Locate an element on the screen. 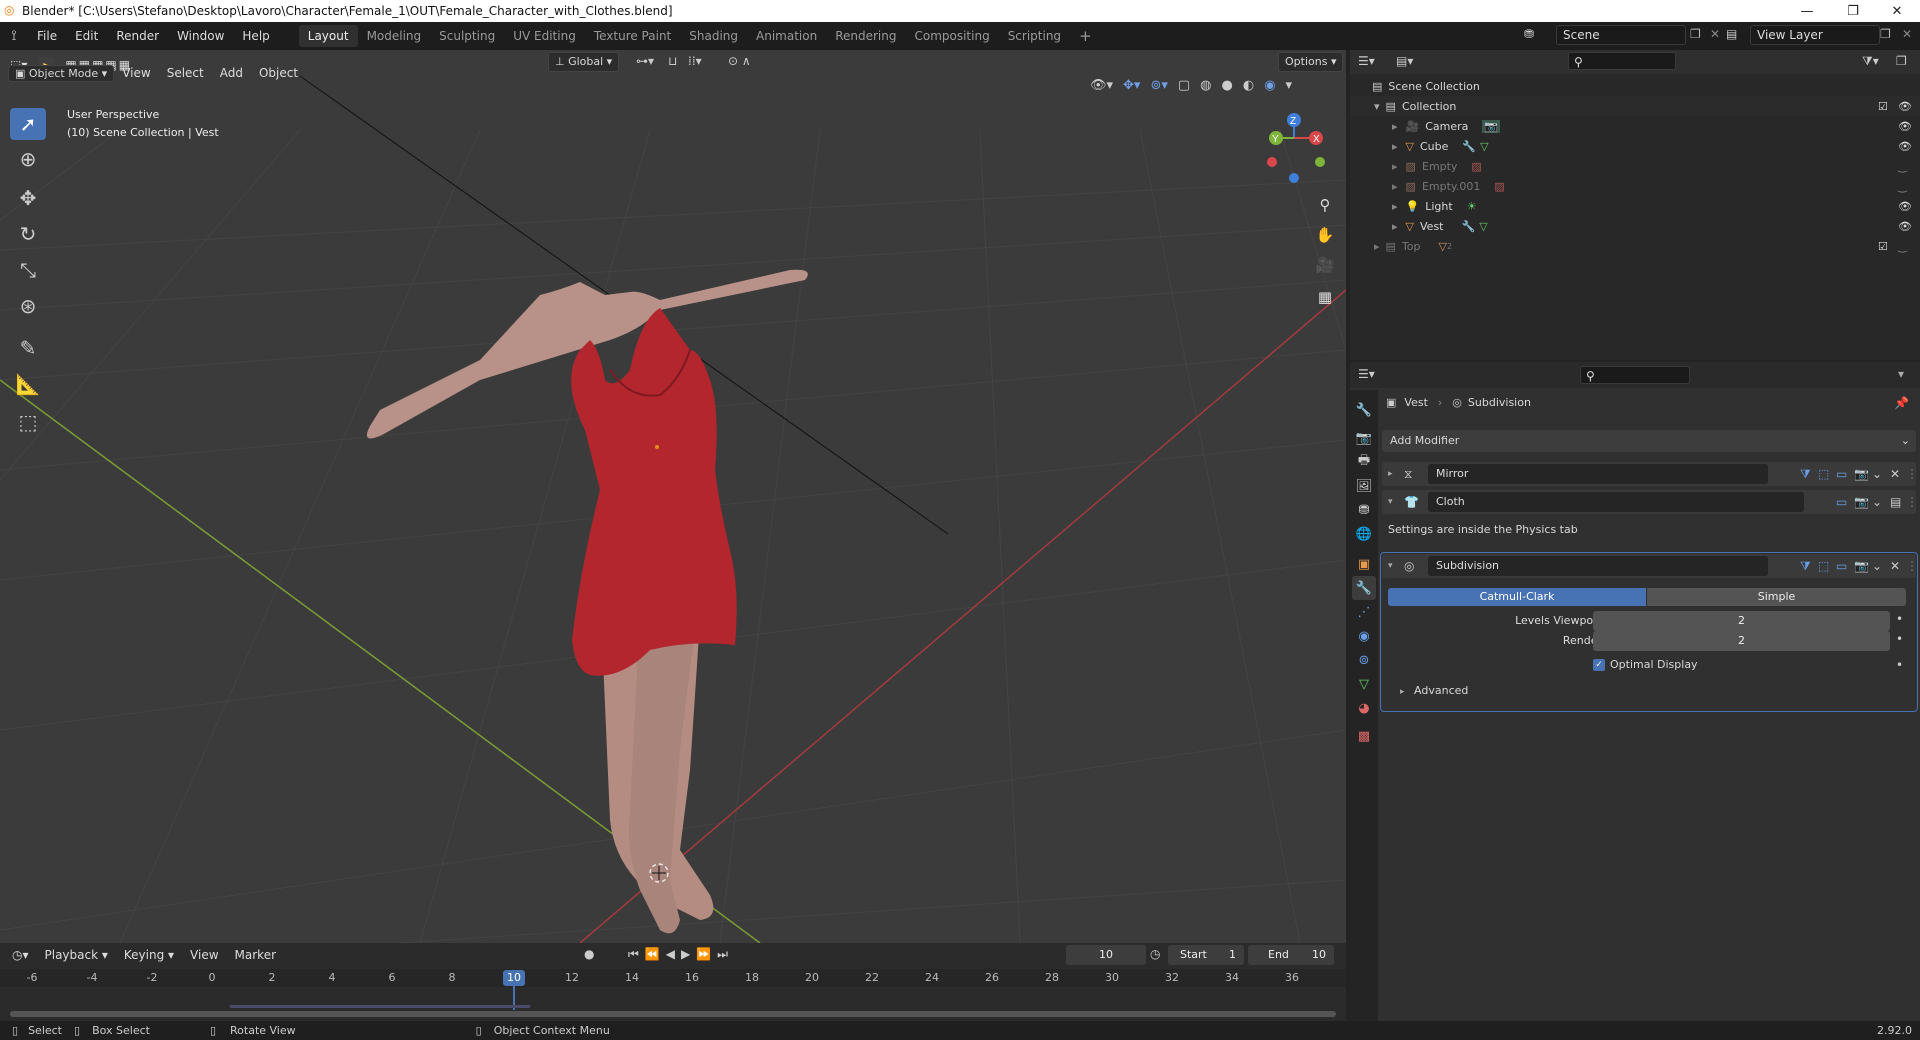  light-eye-icon: 👁 is located at coordinates (1905, 206).